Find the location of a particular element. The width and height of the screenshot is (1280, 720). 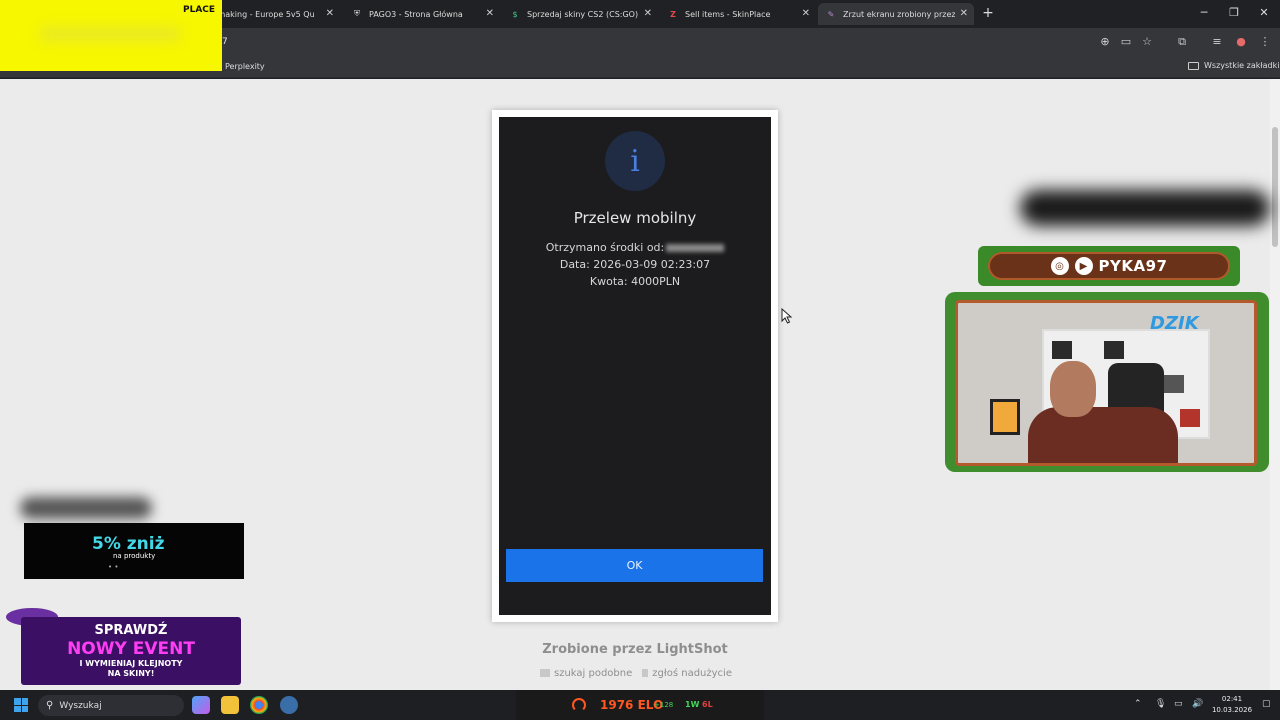

all-bookmarks-button: Wszystkie zakładki is located at coordinates (1233, 65).